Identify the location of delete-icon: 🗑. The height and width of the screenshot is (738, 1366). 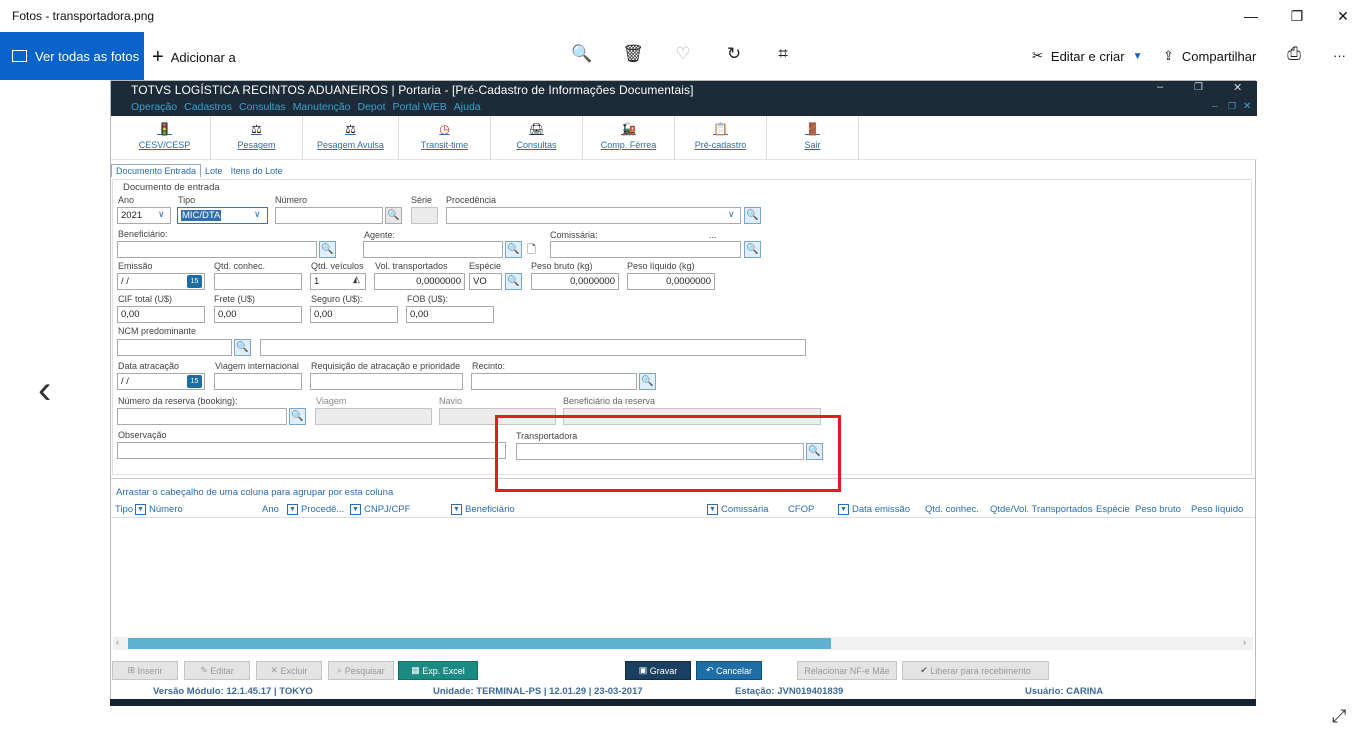
(633, 54).